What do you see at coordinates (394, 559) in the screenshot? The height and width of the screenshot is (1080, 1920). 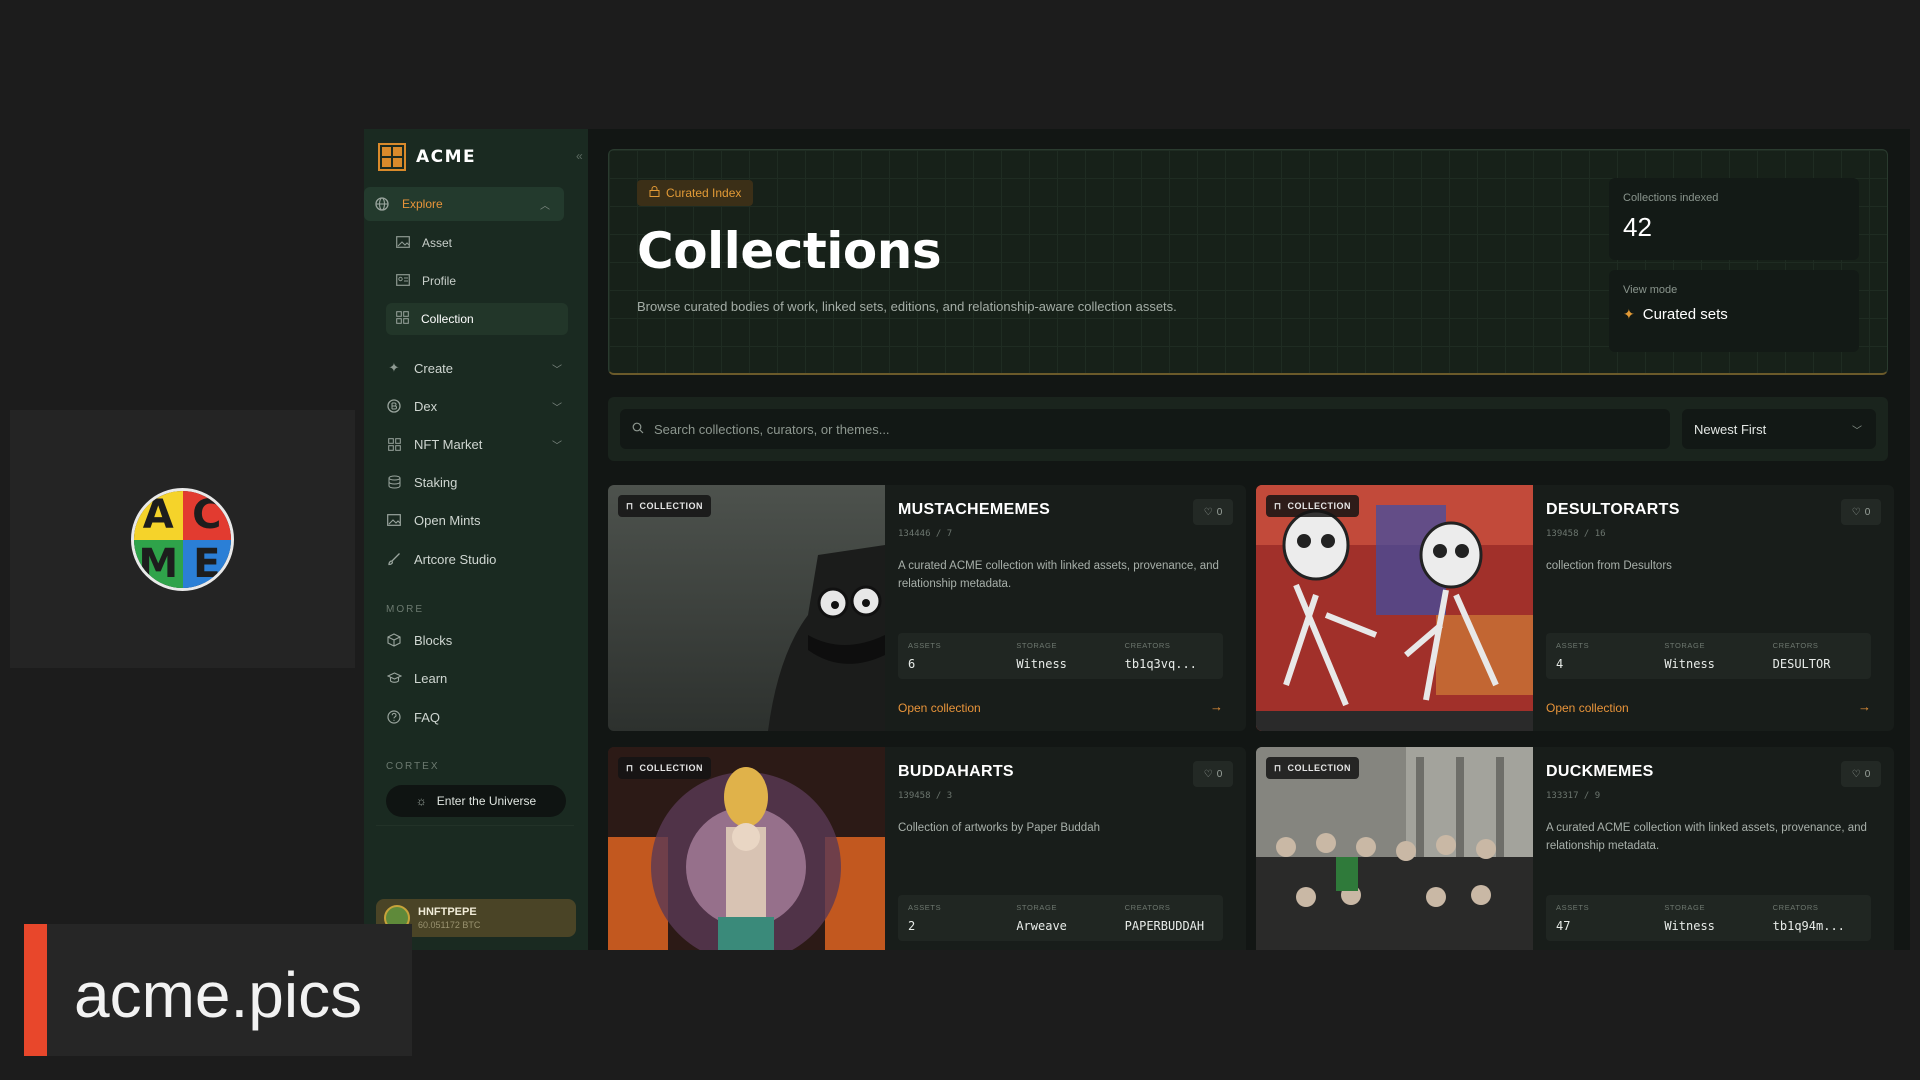 I see `brush-icon` at bounding box center [394, 559].